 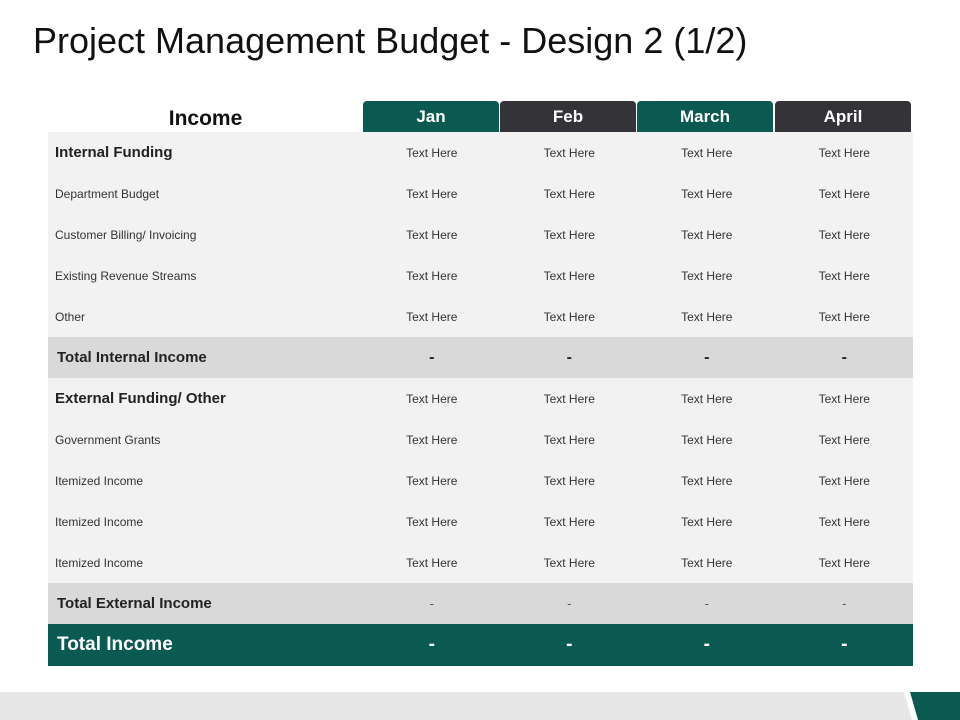 What do you see at coordinates (705, 116) in the screenshot?
I see `month-header-march: March` at bounding box center [705, 116].